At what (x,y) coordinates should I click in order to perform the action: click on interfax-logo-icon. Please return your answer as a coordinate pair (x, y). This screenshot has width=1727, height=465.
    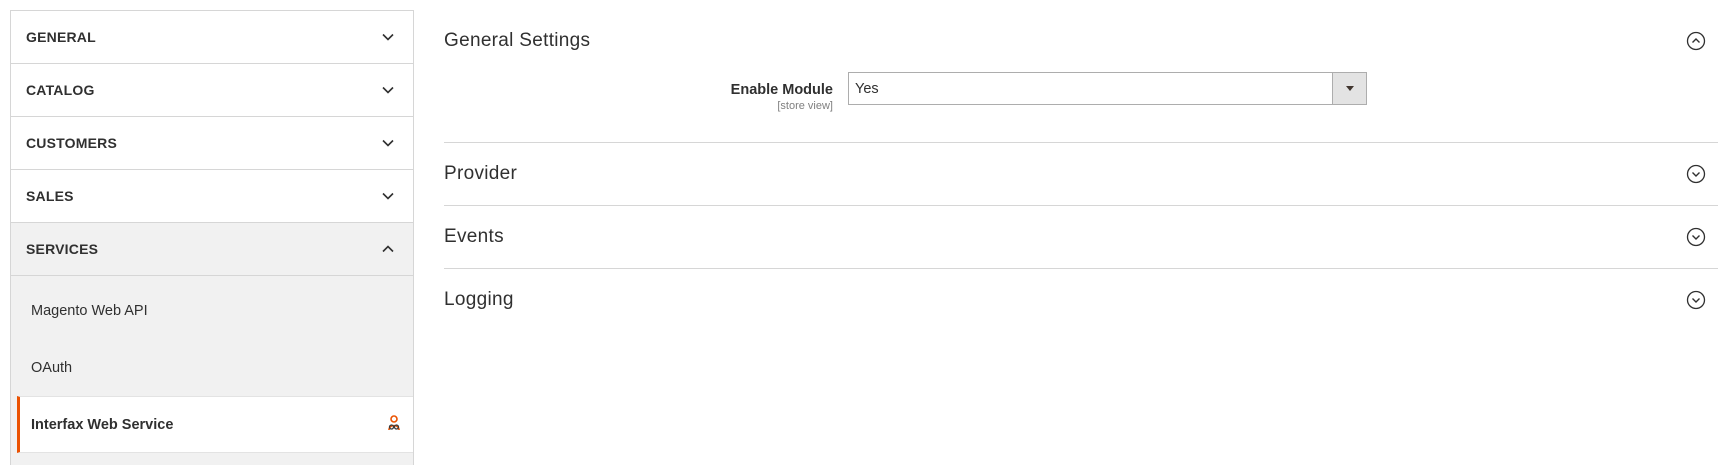
    Looking at the image, I should click on (394, 425).